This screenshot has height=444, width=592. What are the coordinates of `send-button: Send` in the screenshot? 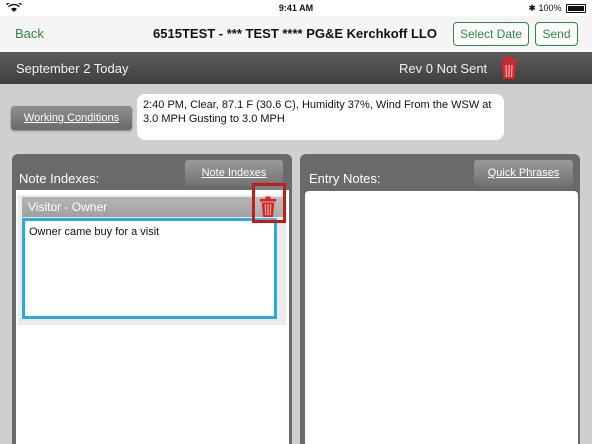 It's located at (556, 34).